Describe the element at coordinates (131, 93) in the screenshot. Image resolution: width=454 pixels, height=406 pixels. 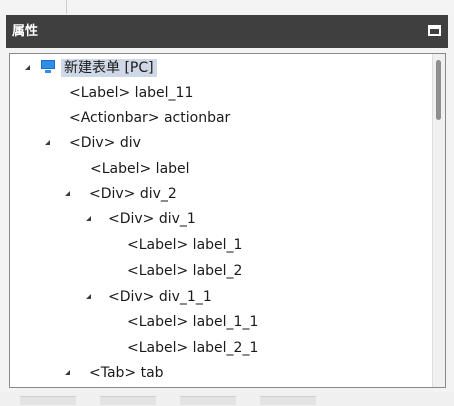
I see `tree-node-label: <Label> label_11` at that location.